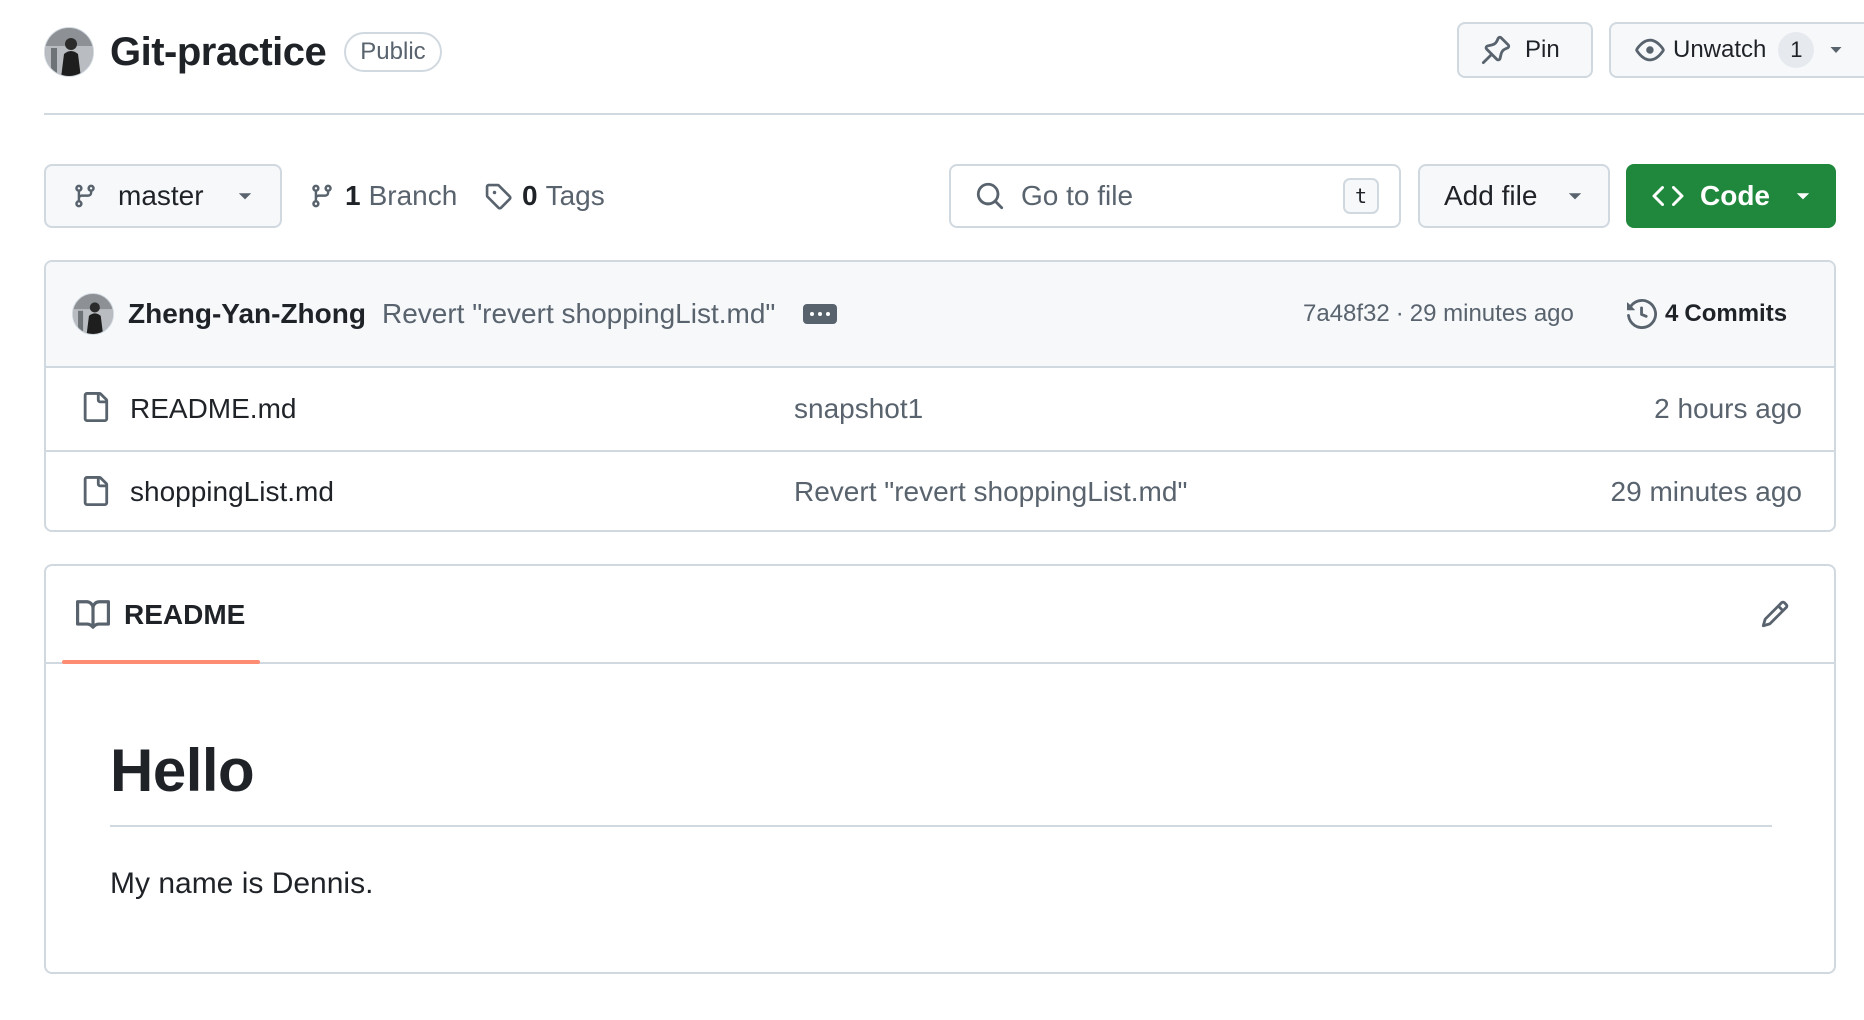  What do you see at coordinates (954, 114) in the screenshot?
I see `header-divider` at bounding box center [954, 114].